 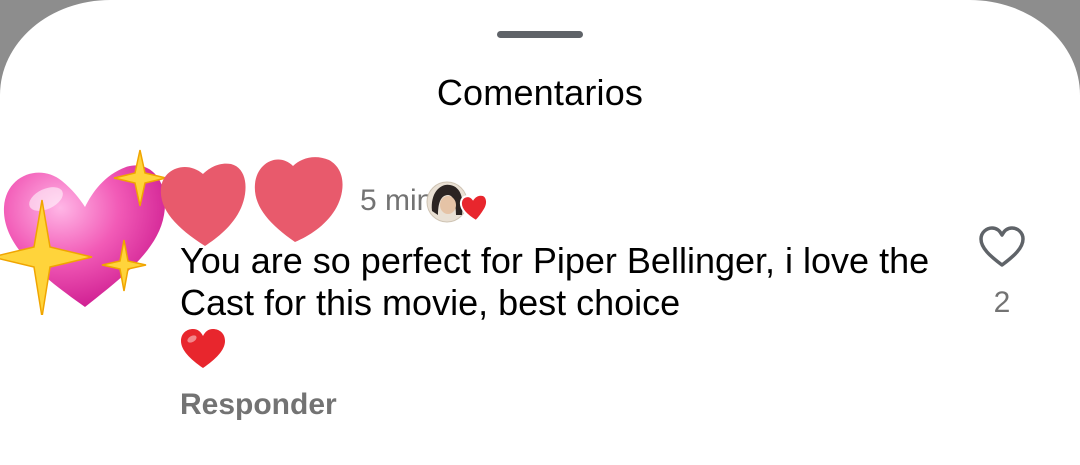 I want to click on comment-time: 5 min, so click(x=397, y=200).